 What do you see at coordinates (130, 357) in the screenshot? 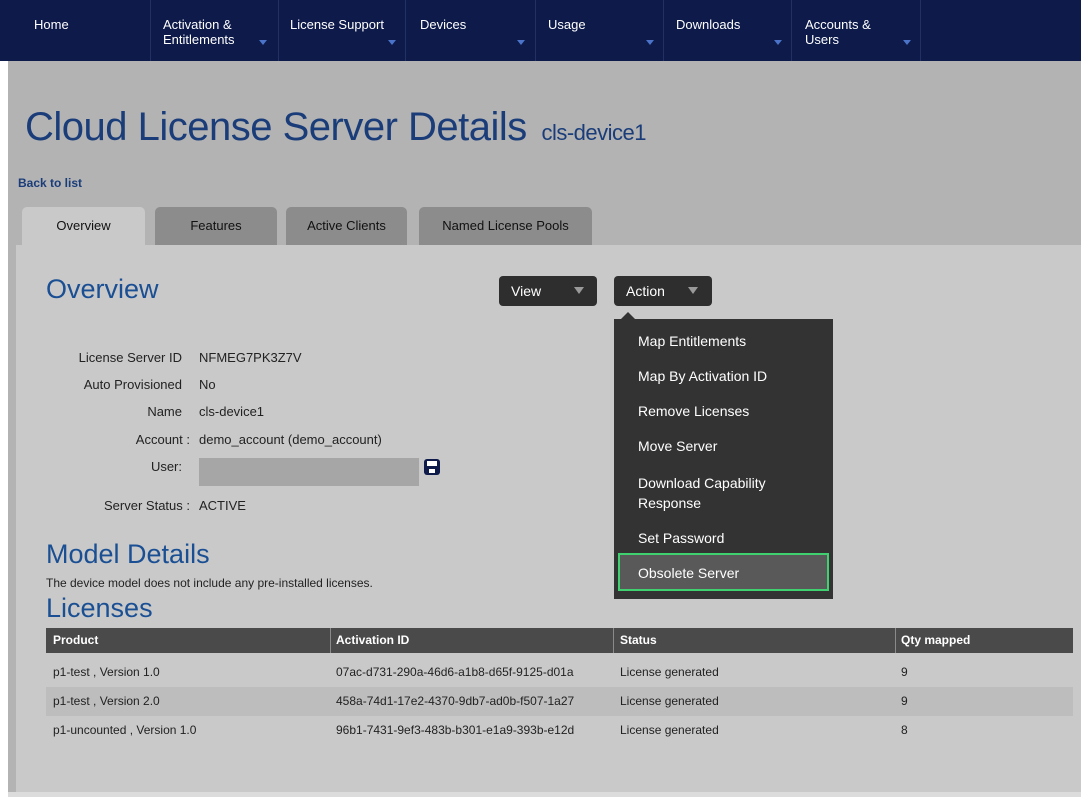
I see `license-server-id-label: License Server ID` at bounding box center [130, 357].